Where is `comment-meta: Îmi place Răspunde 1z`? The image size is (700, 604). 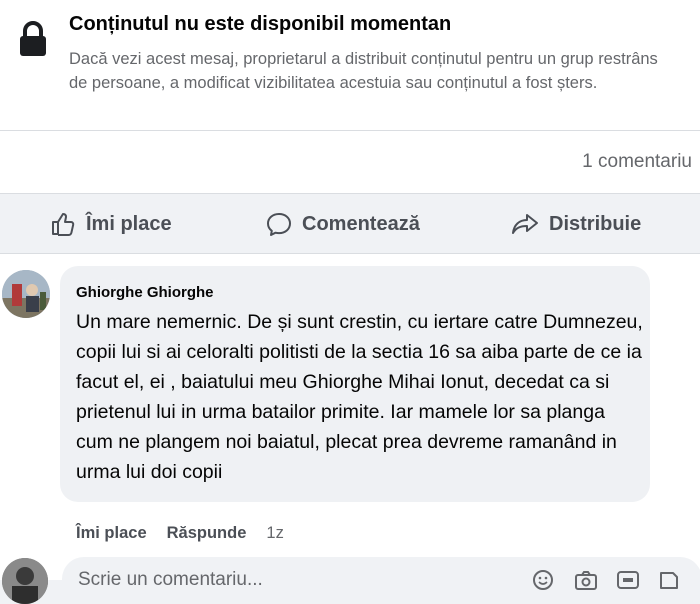 comment-meta: Îmi place Răspunde 1z is located at coordinates (190, 533).